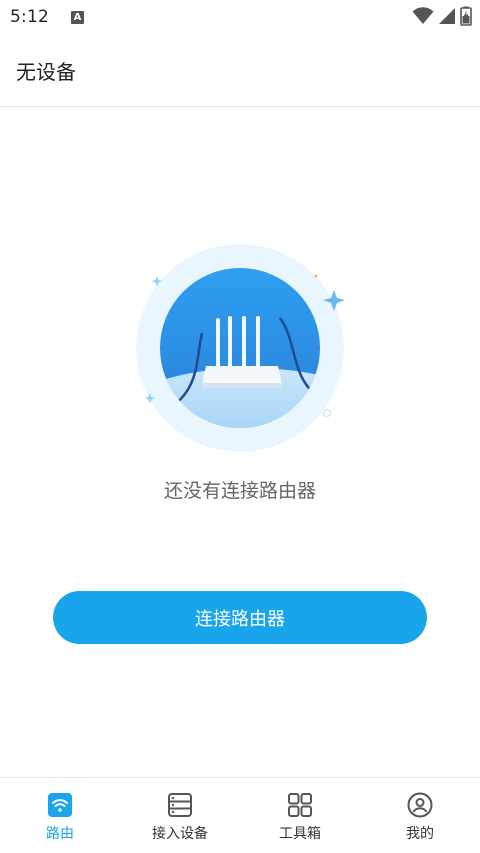  What do you see at coordinates (180, 834) in the screenshot?
I see `nav-label: 接入设备` at bounding box center [180, 834].